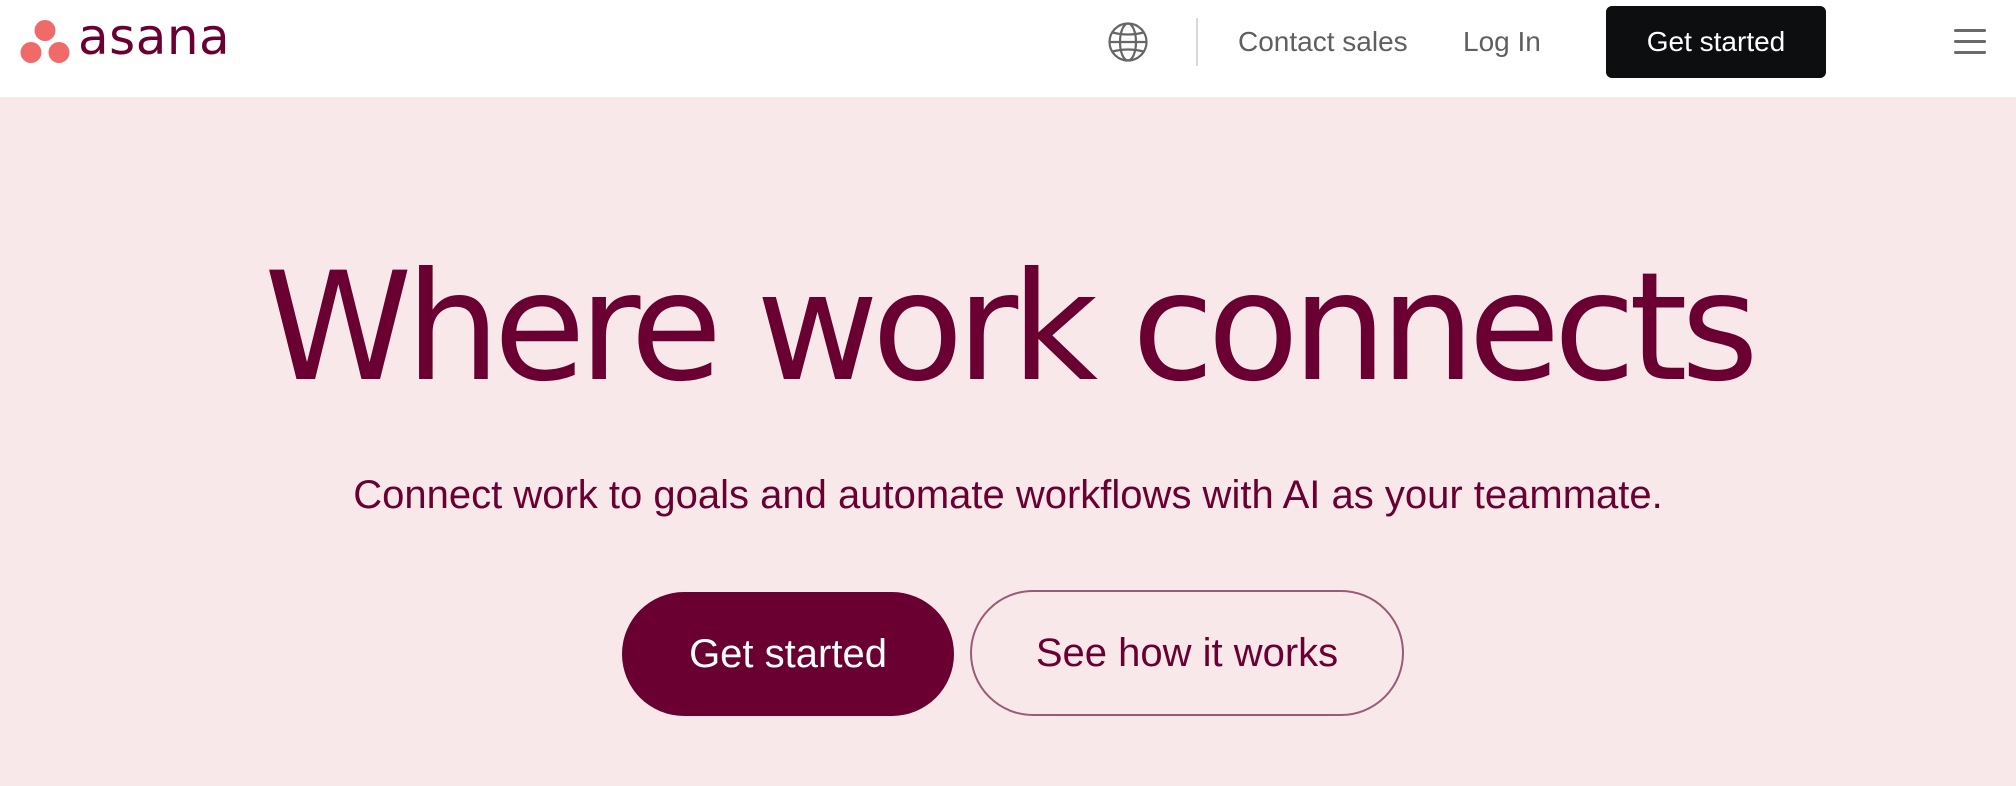  Describe the element at coordinates (1197, 42) in the screenshot. I see `header-divider` at that location.